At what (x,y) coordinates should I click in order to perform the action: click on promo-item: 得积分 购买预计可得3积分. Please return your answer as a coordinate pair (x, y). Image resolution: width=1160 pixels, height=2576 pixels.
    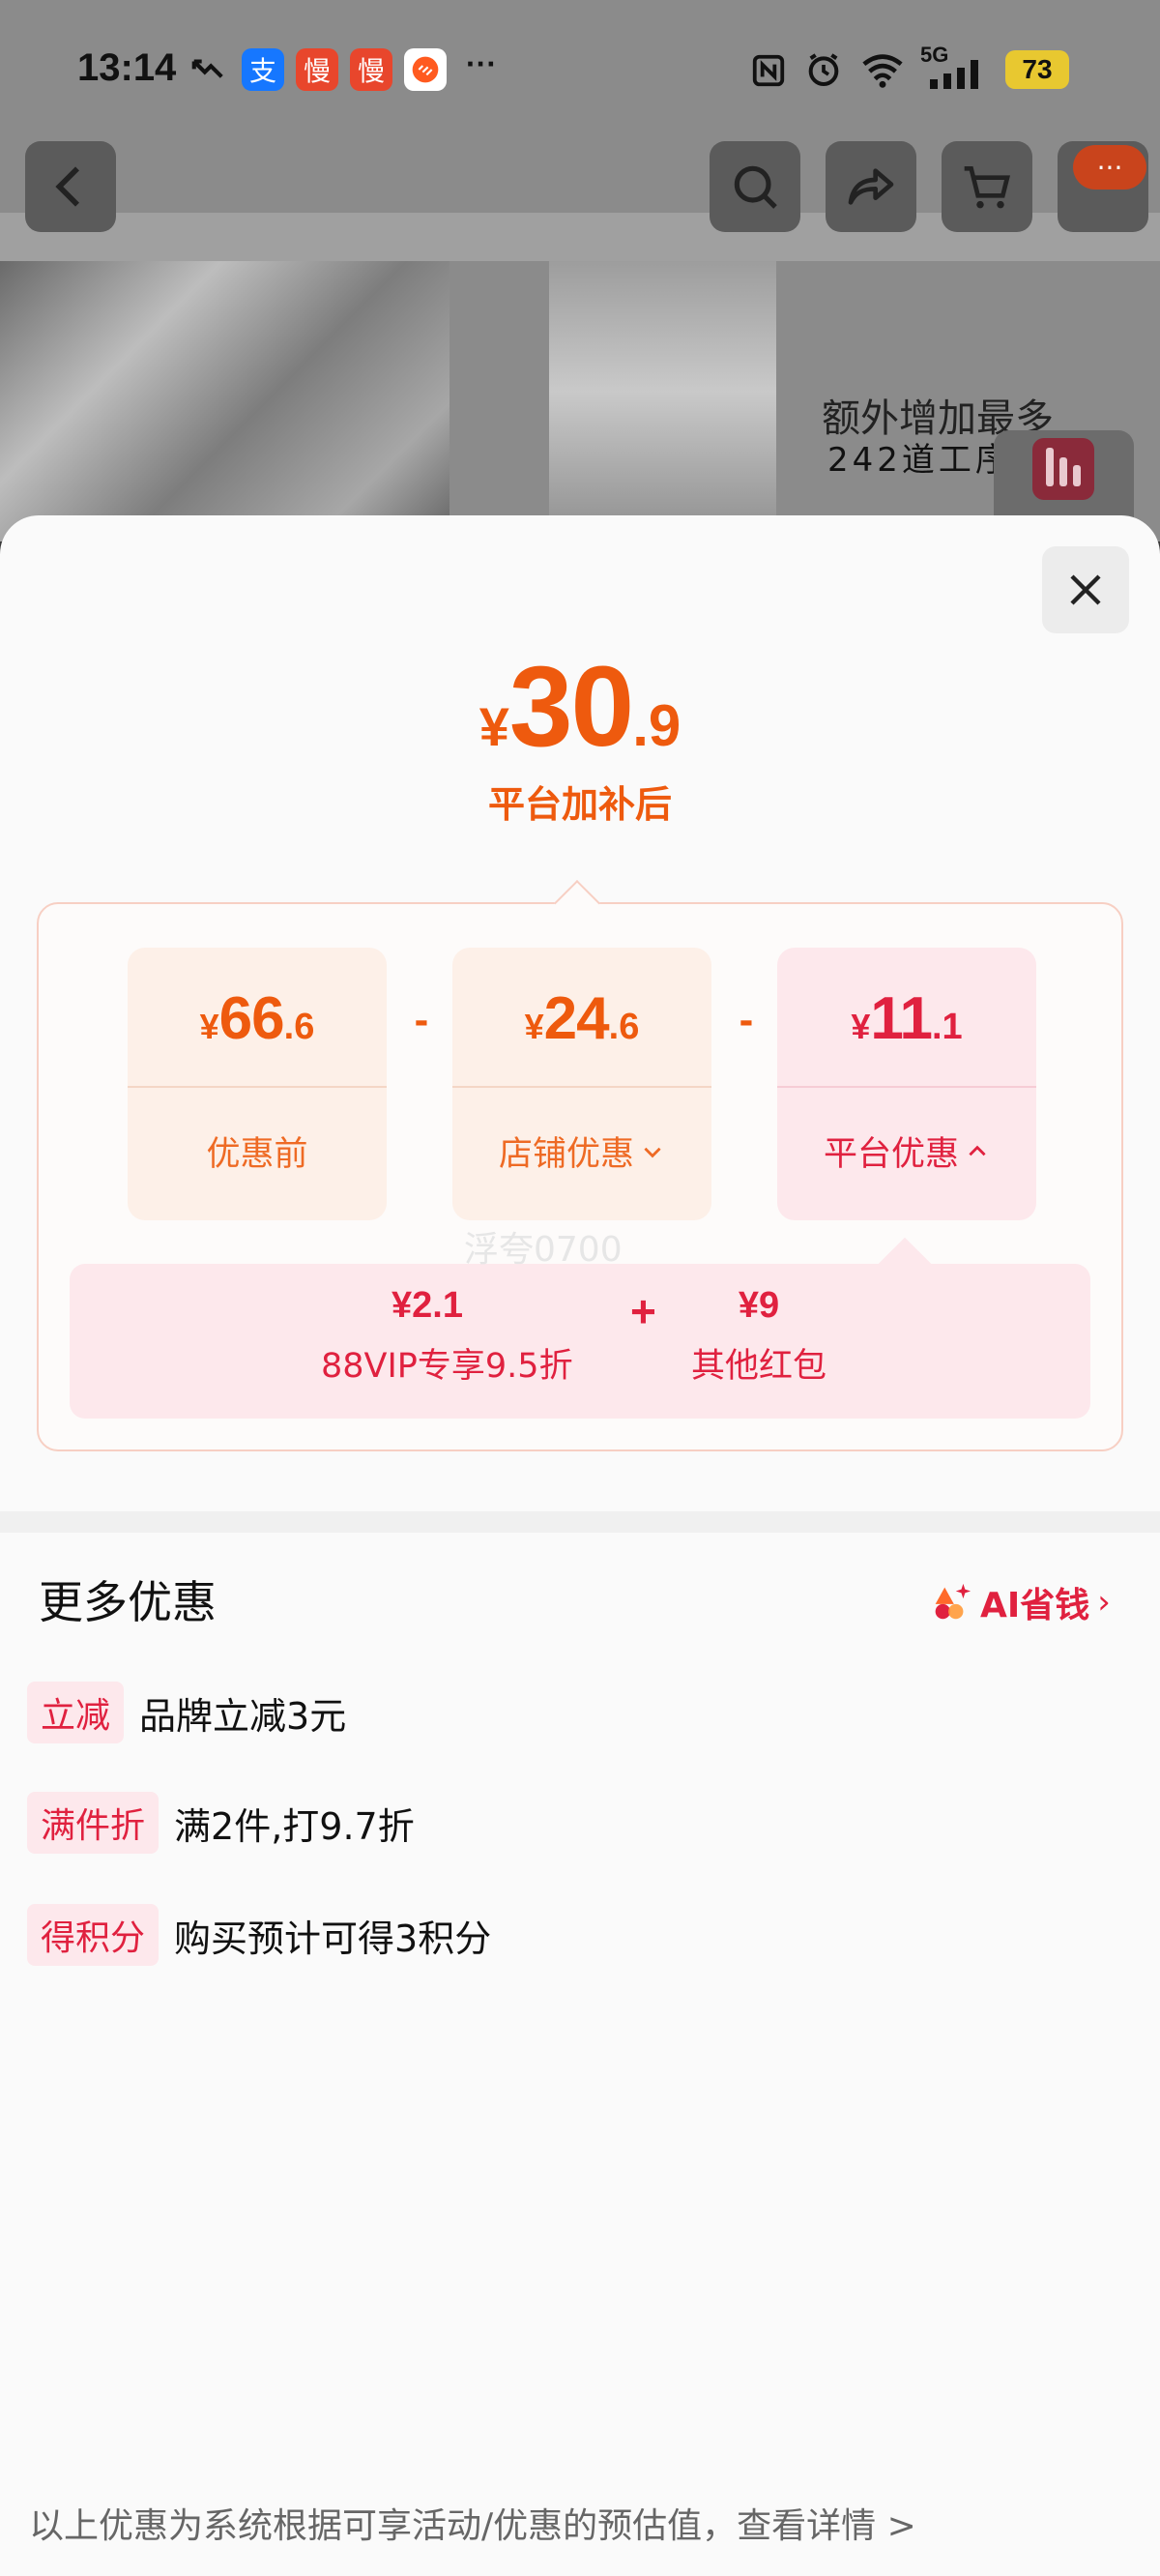
    Looking at the image, I should click on (259, 1935).